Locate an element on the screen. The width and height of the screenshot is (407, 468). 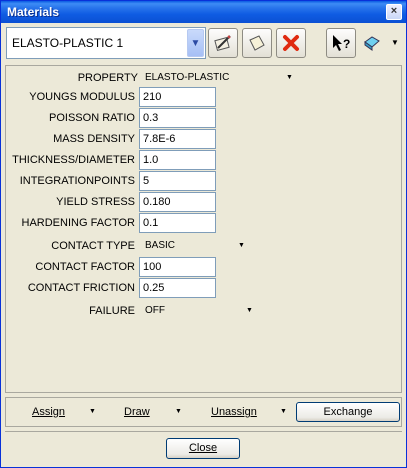
unassign-button: Unassign is located at coordinates (234, 412).